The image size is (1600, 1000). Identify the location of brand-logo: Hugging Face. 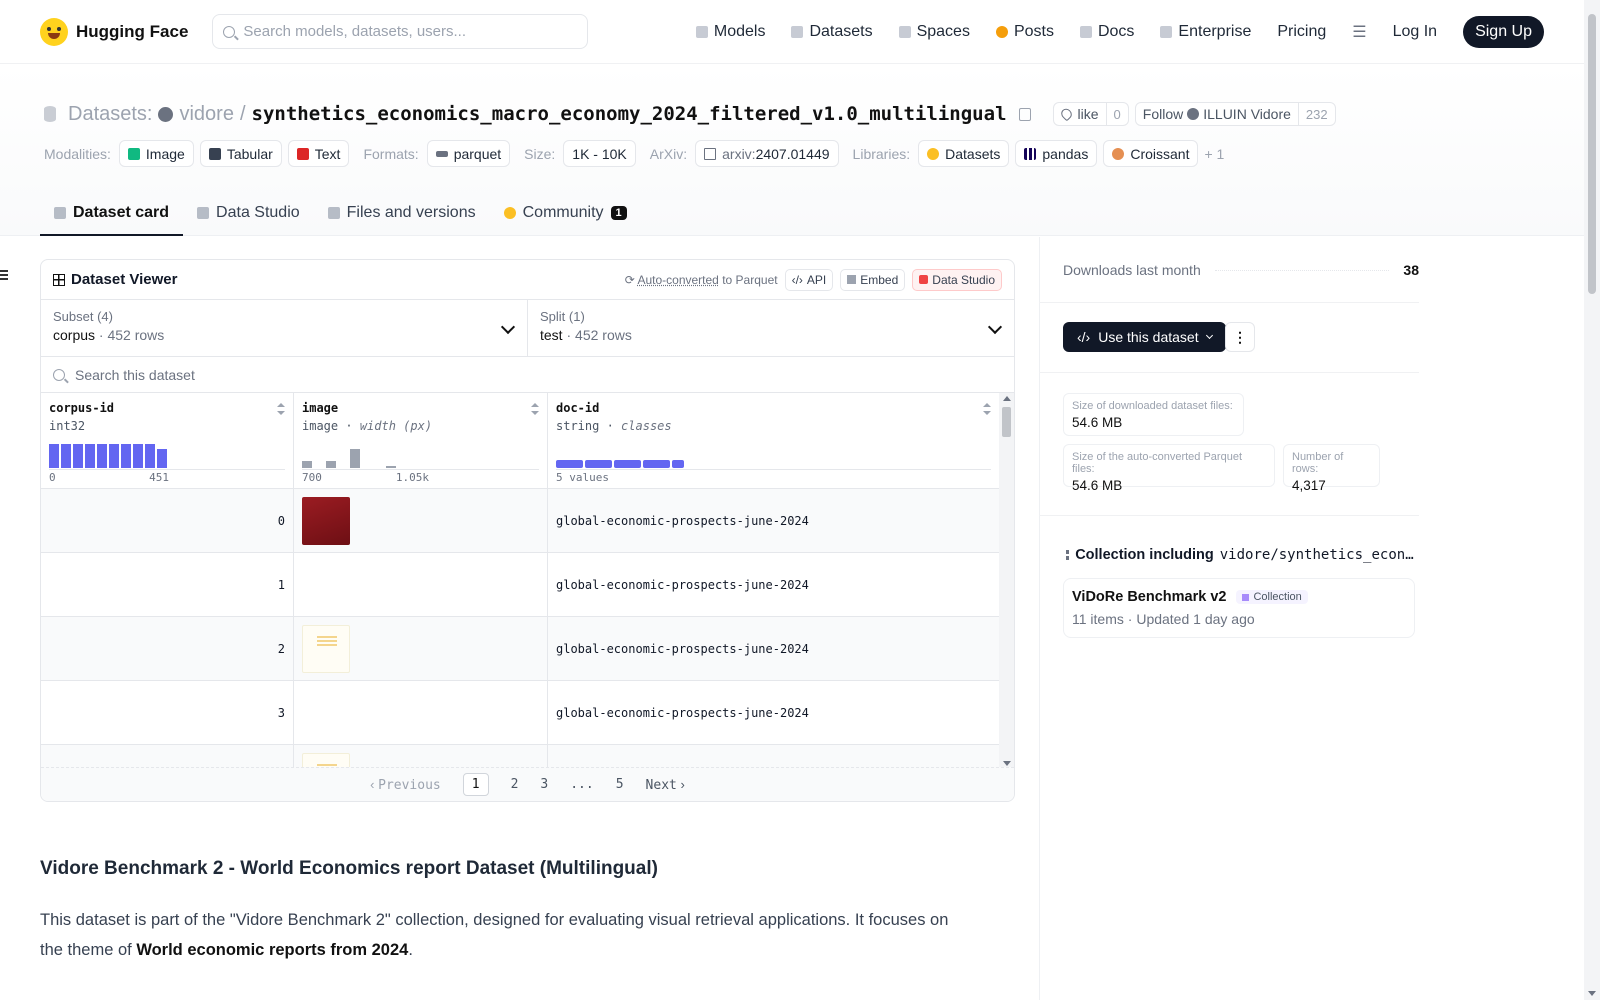
(114, 31).